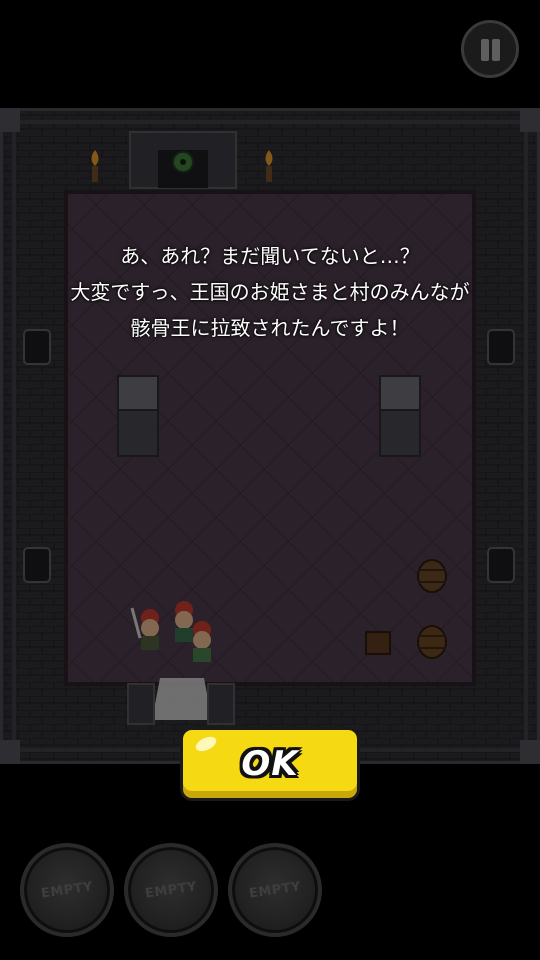 The height and width of the screenshot is (960, 540). I want to click on item-slot-3: EMPTY, so click(275, 890).